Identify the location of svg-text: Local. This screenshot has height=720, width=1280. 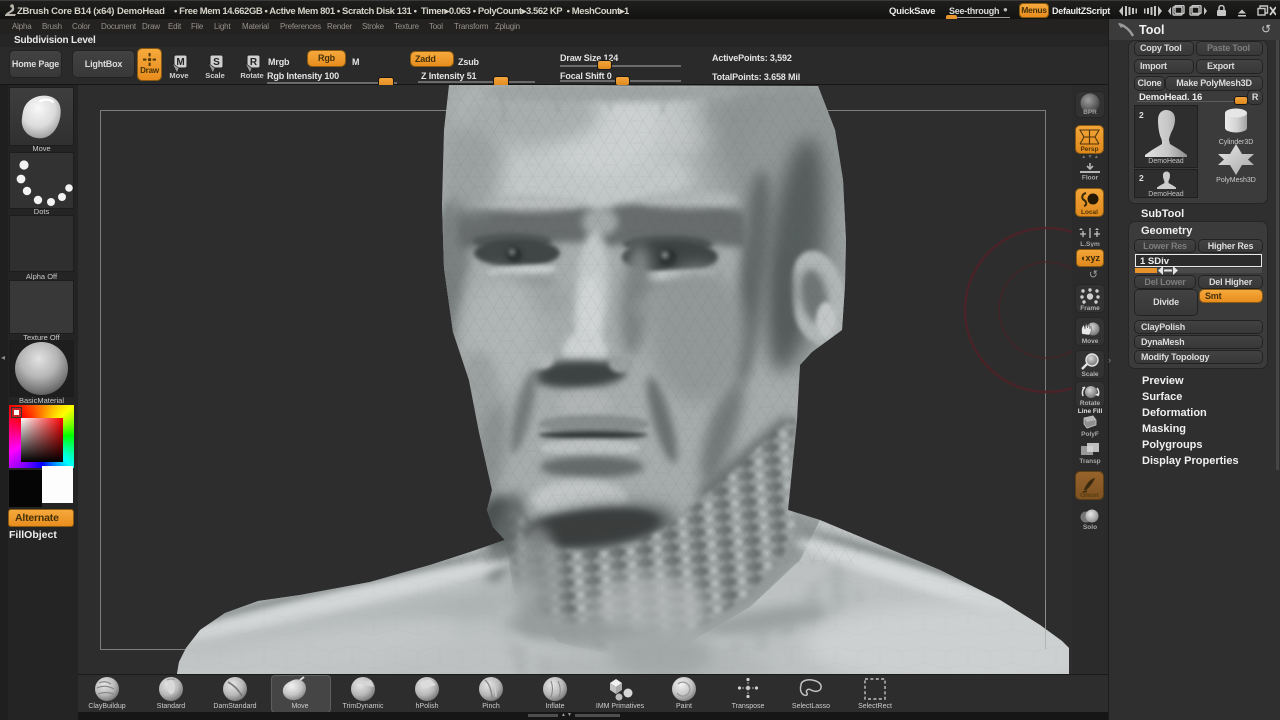
(1089, 212).